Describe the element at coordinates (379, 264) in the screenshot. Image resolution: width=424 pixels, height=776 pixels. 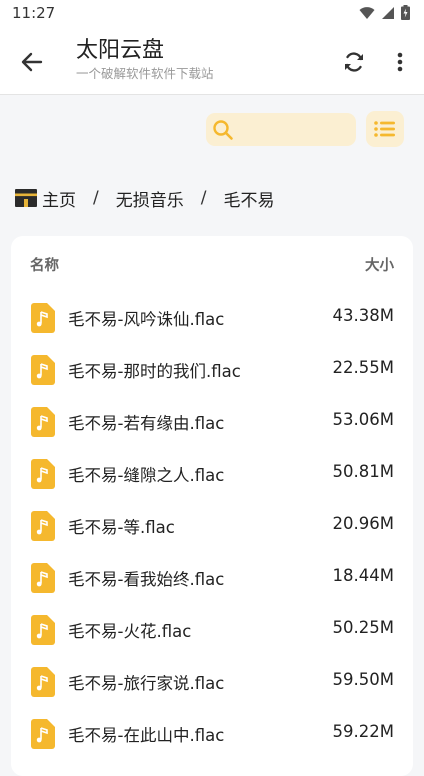
I see `column-header-size: 大小` at that location.